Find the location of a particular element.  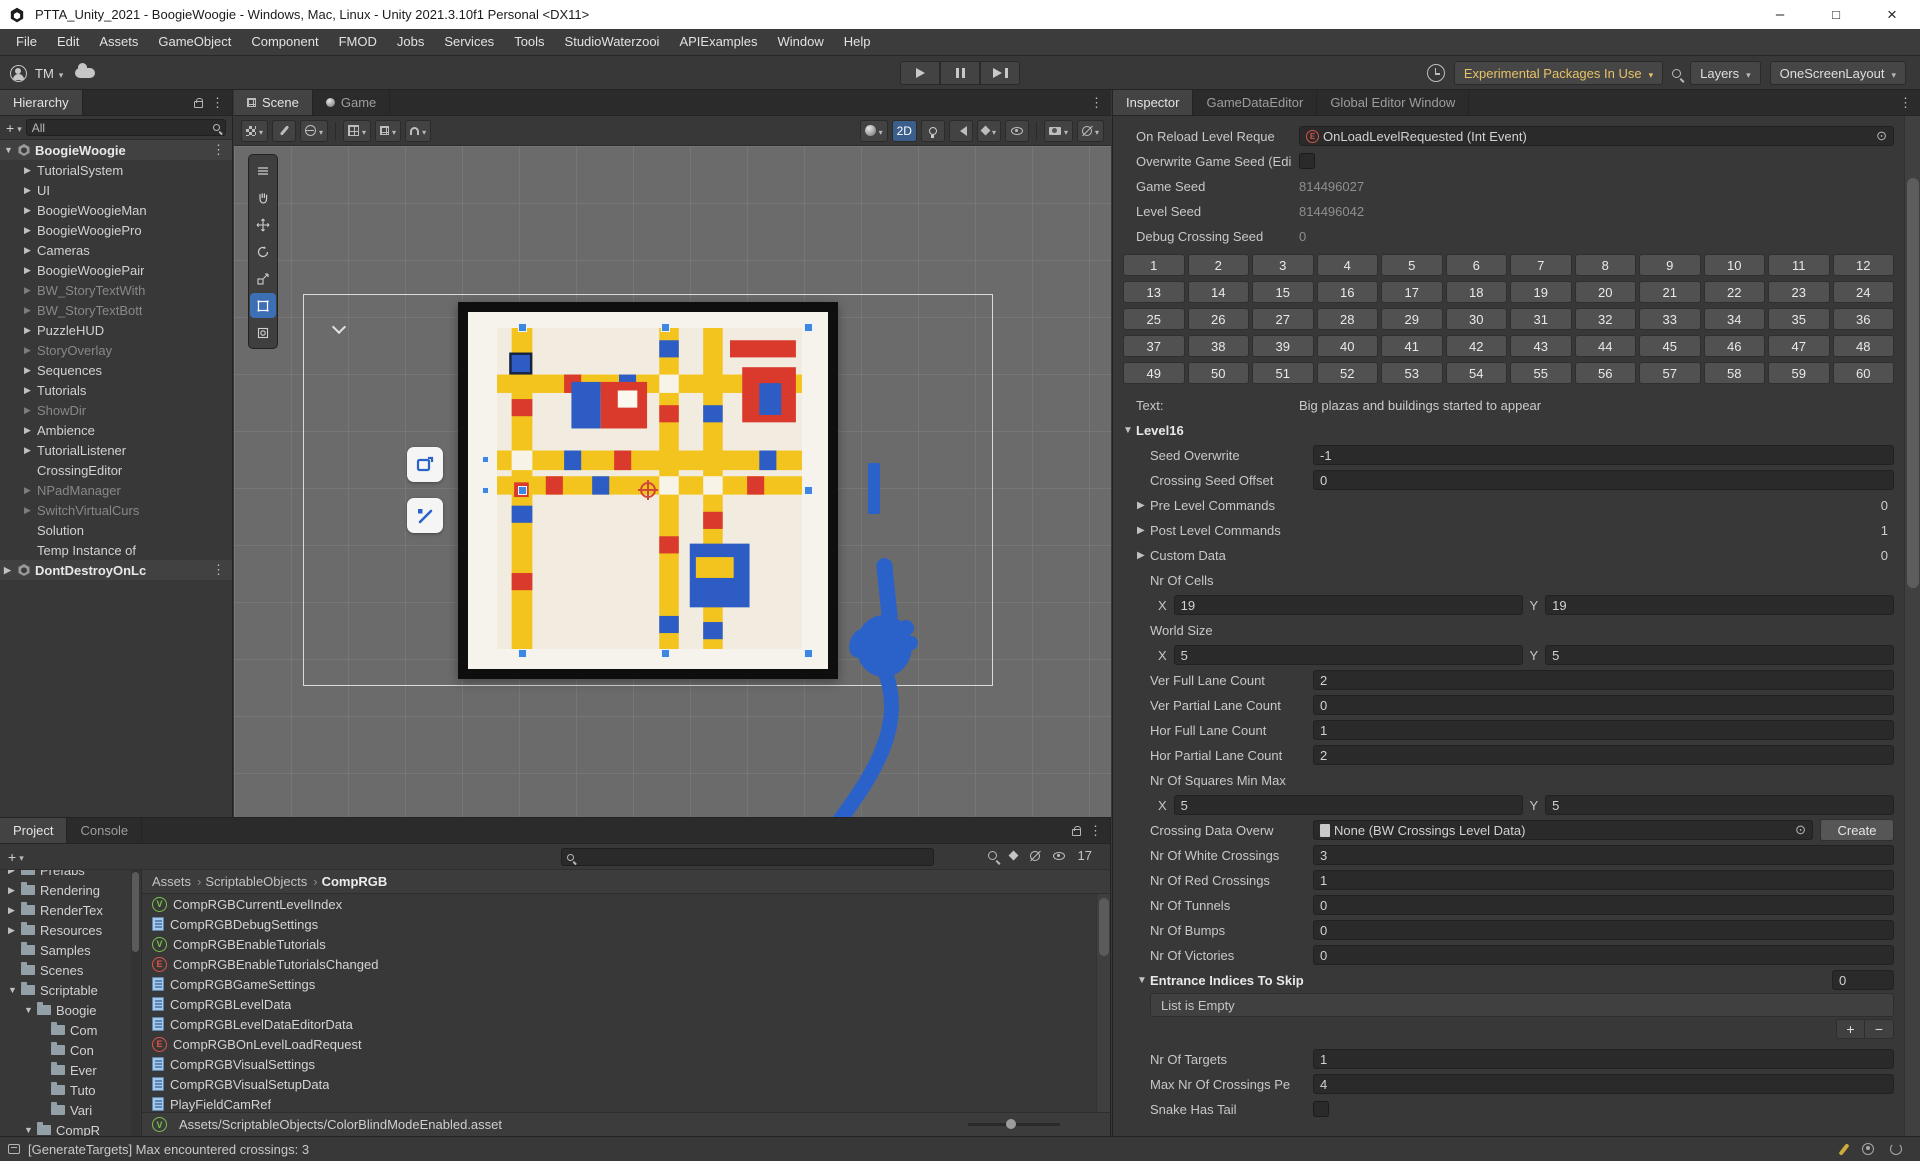

level-button: 39 is located at coordinates (1283, 346).